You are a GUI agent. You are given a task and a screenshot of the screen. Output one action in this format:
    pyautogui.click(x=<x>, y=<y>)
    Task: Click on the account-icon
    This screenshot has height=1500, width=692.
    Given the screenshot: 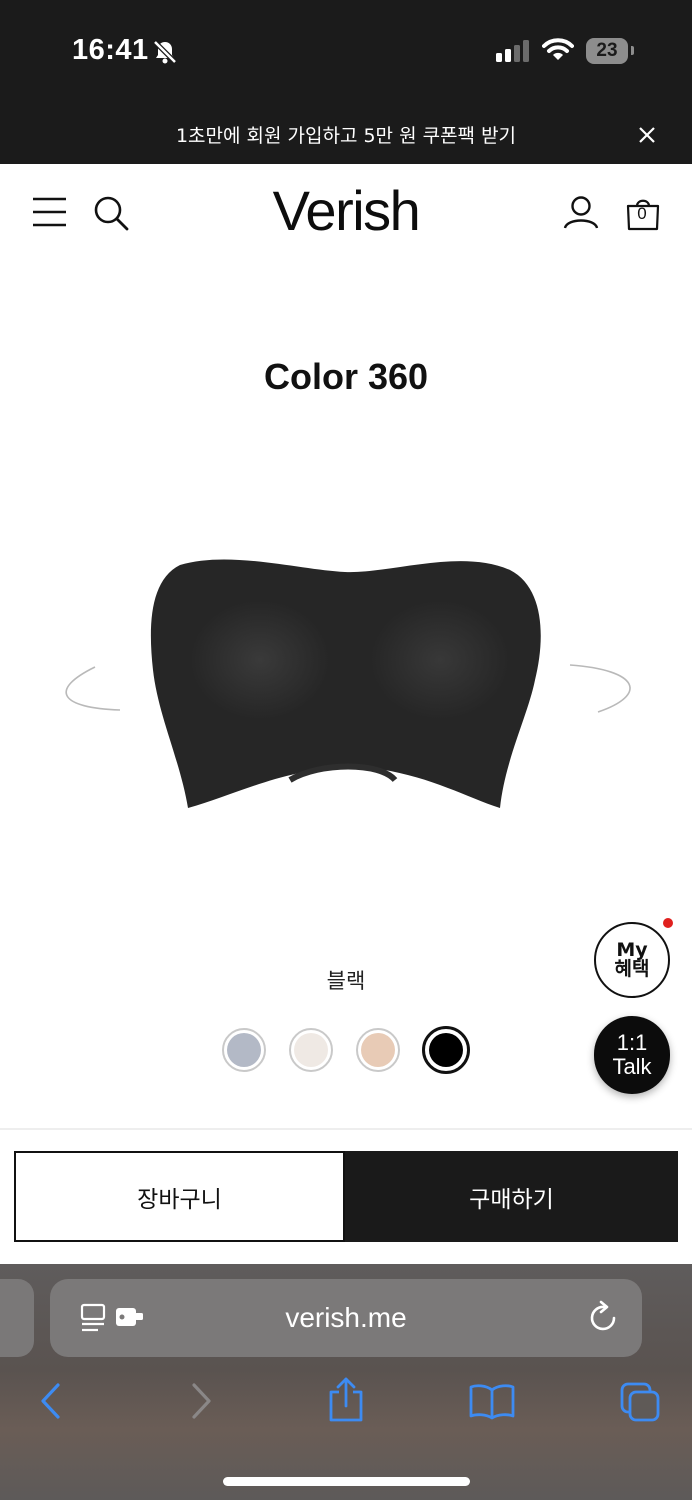 What is the action you would take?
    pyautogui.click(x=581, y=213)
    